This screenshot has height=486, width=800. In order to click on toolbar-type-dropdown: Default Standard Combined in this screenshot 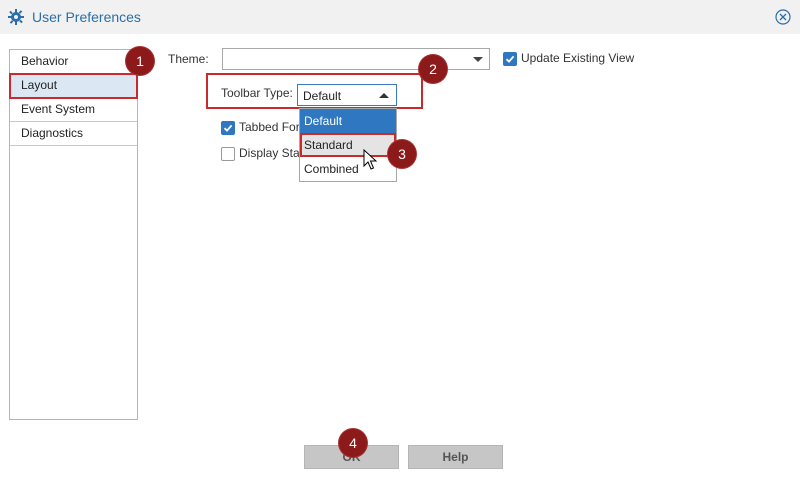, I will do `click(348, 145)`.